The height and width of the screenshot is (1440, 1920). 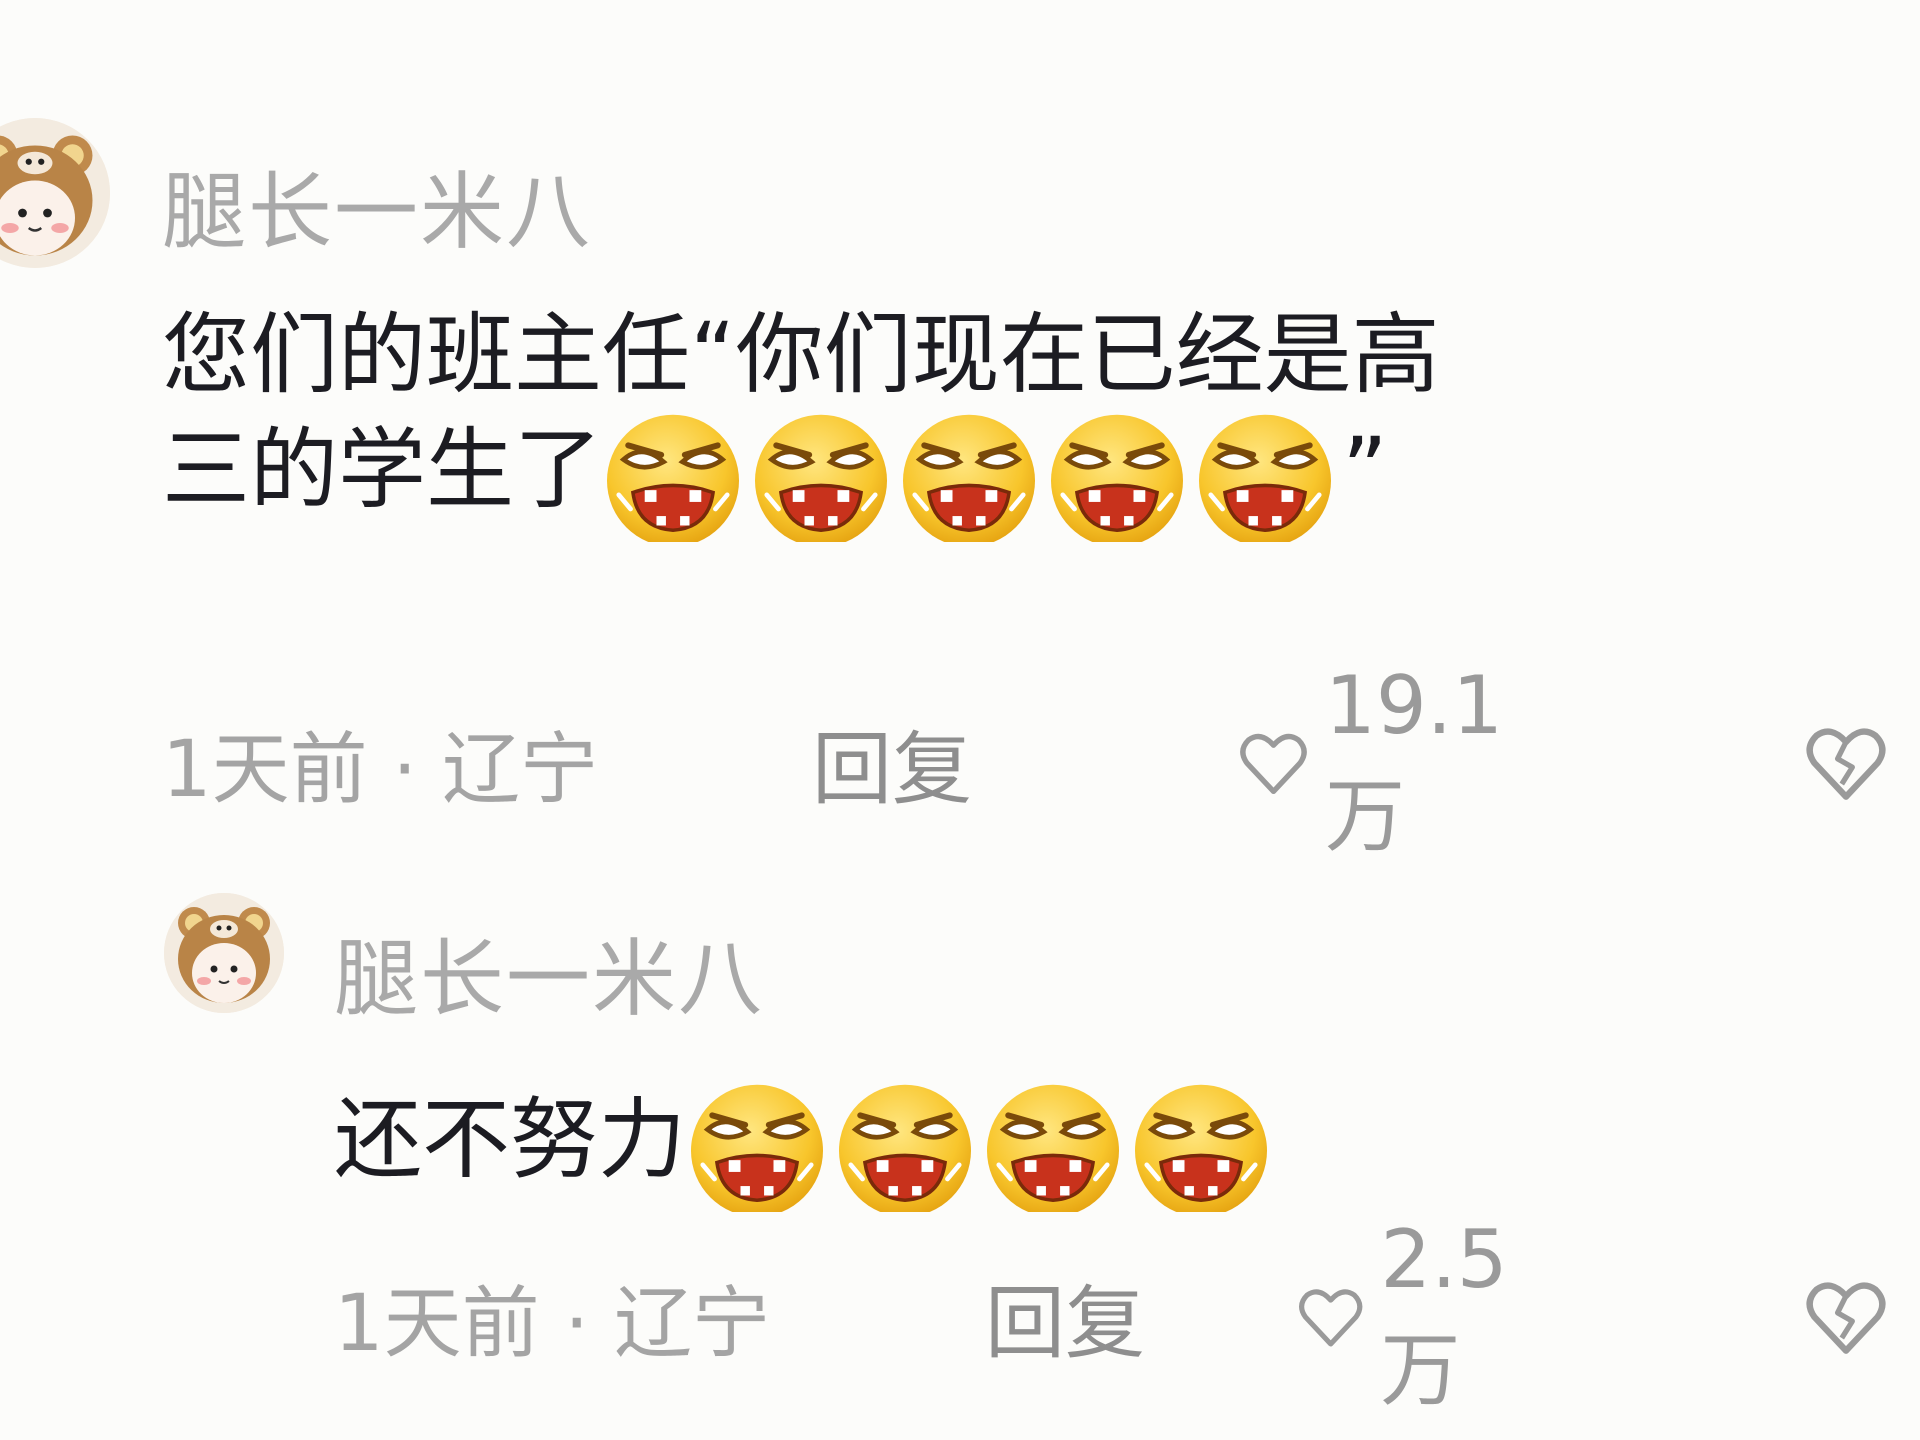 I want to click on comment-text: 还不努力, so click(x=806, y=1146).